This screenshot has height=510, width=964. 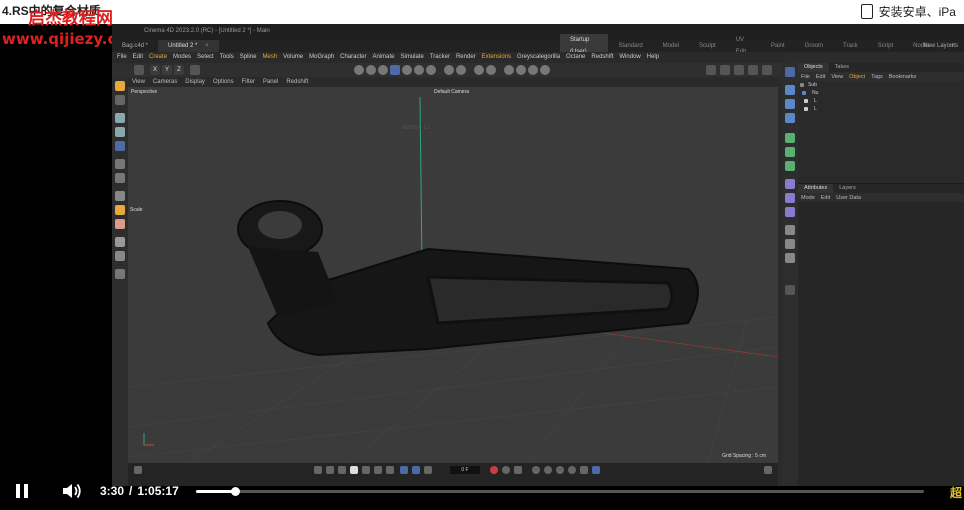 What do you see at coordinates (790, 90) in the screenshot?
I see `spline-icon` at bounding box center [790, 90].